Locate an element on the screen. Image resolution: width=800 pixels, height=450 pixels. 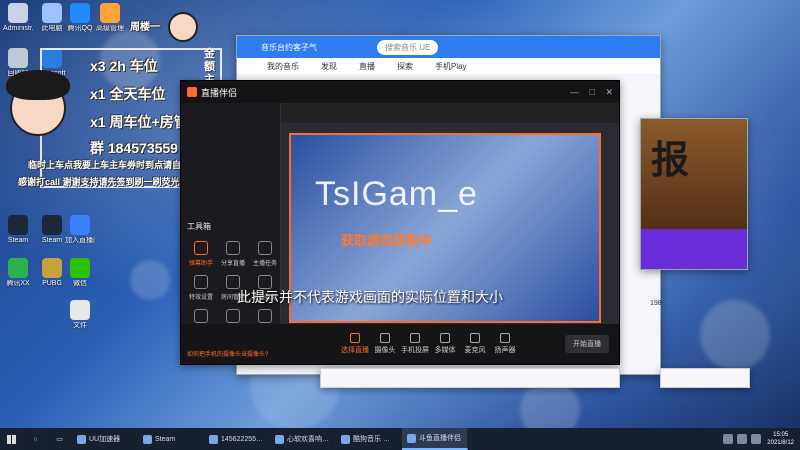
tray-icon is located at coordinates (728, 439).